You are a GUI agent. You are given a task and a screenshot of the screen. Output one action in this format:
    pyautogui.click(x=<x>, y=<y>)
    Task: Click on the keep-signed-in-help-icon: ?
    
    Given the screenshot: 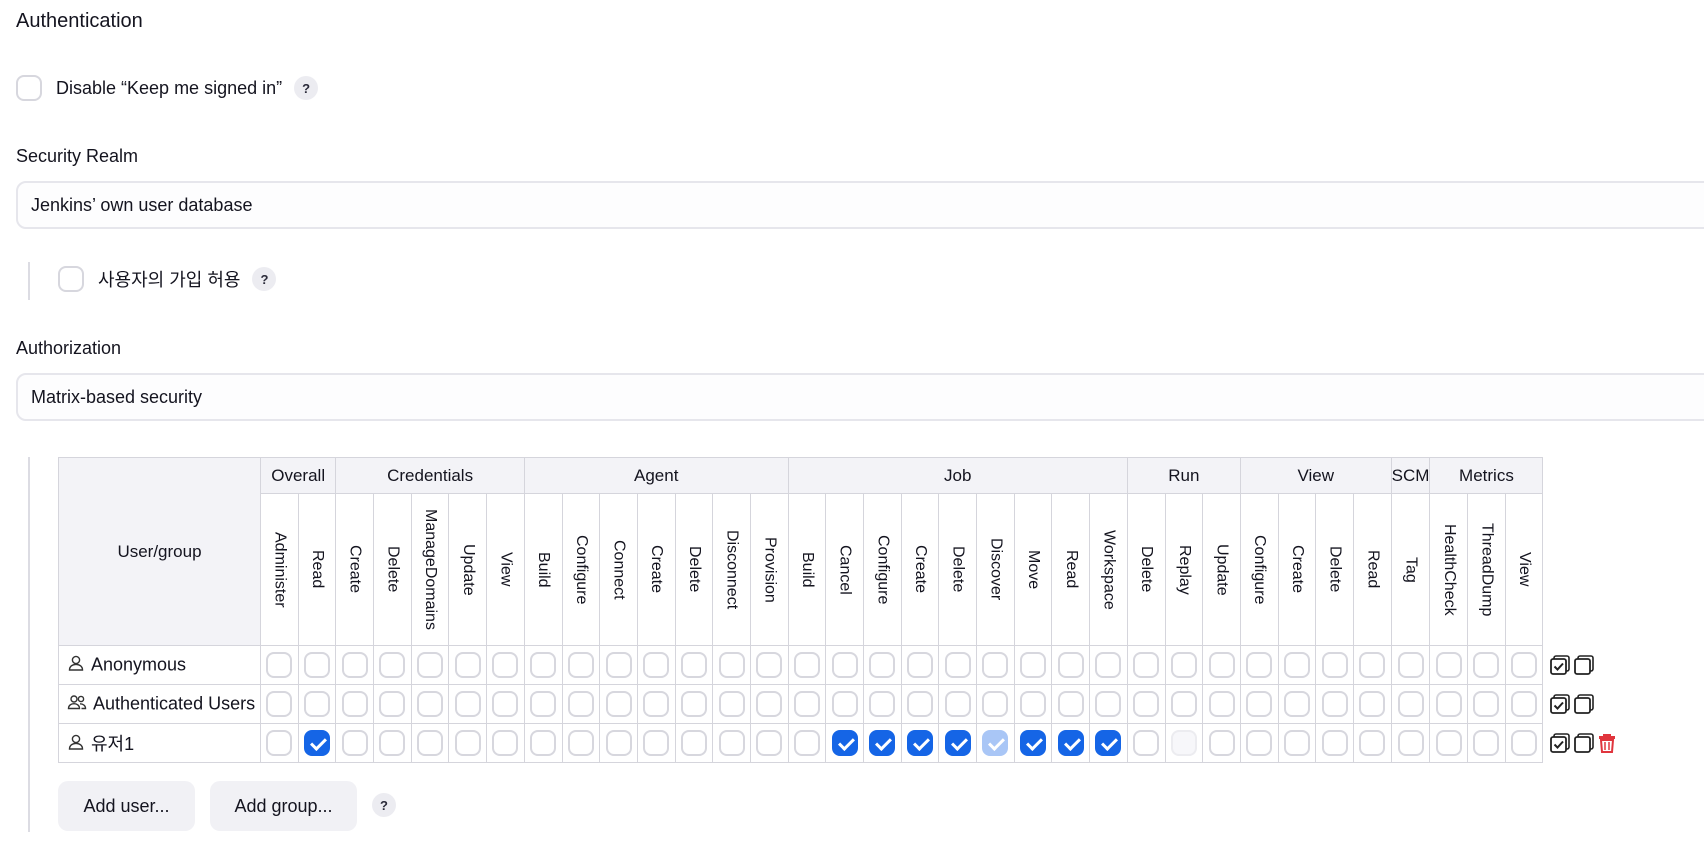 What is the action you would take?
    pyautogui.click(x=306, y=88)
    